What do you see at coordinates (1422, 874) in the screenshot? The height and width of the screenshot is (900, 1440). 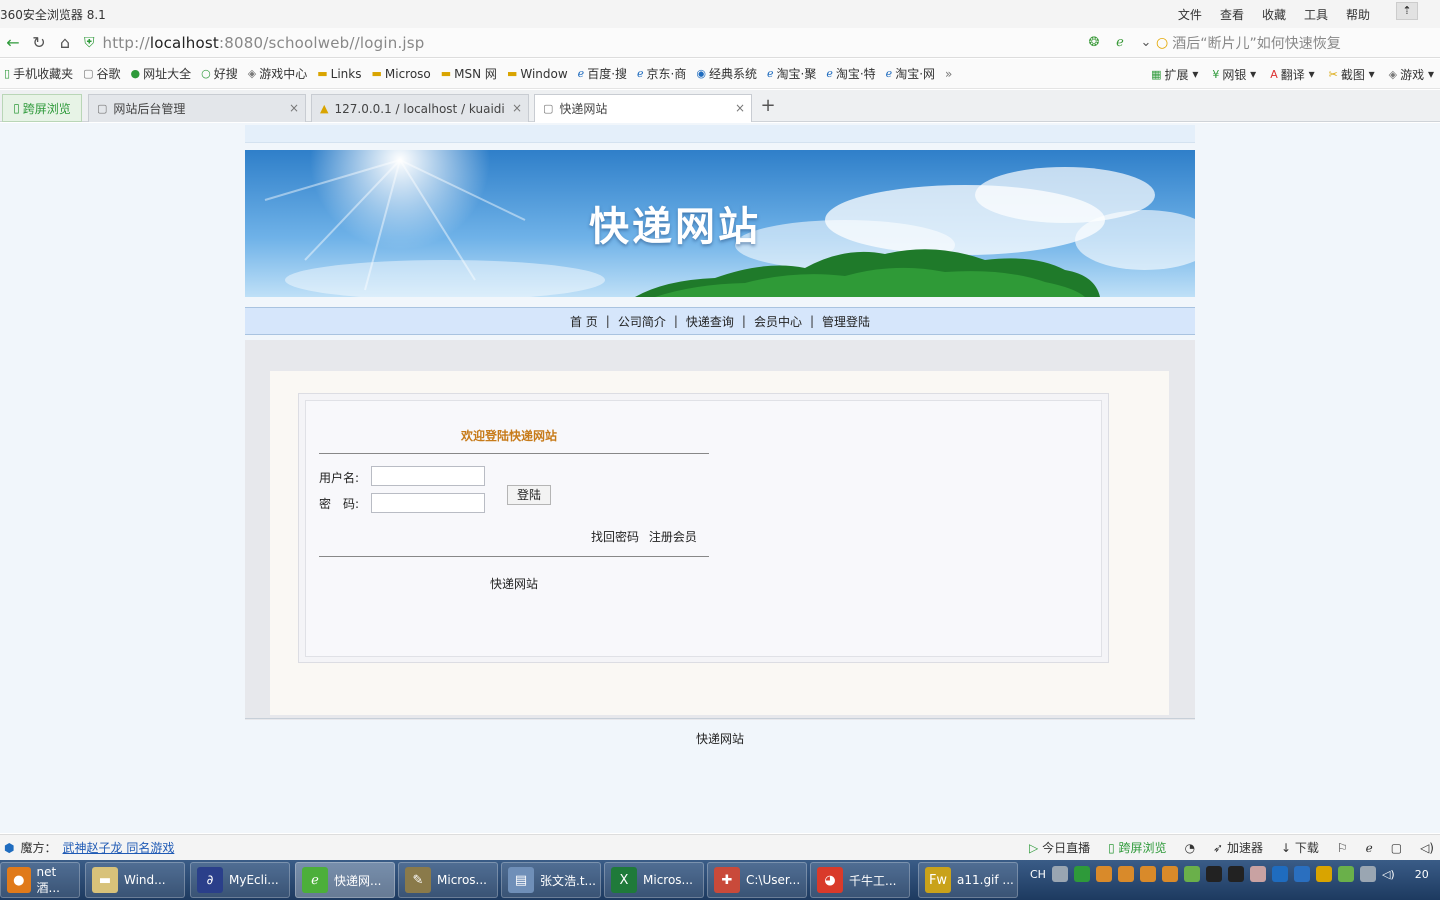 I see `clock: 20` at bounding box center [1422, 874].